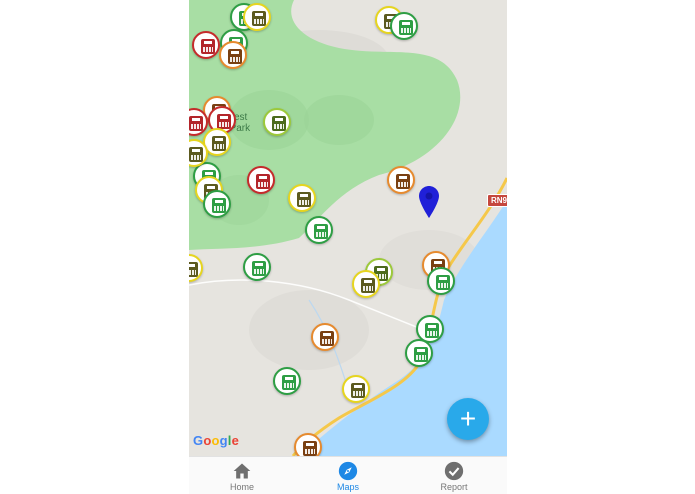 The width and height of the screenshot is (695, 494). What do you see at coordinates (454, 471) in the screenshot?
I see `check-circle-icon` at bounding box center [454, 471].